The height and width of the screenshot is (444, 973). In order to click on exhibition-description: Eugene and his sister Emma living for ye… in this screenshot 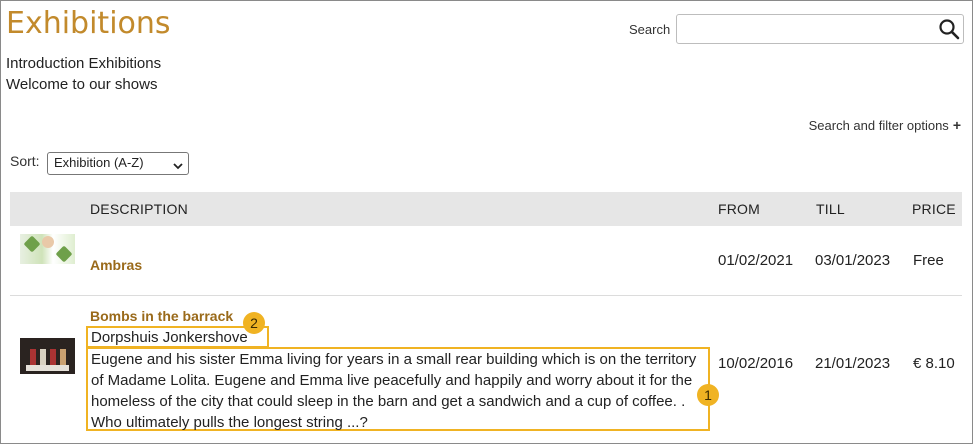, I will do `click(398, 389)`.